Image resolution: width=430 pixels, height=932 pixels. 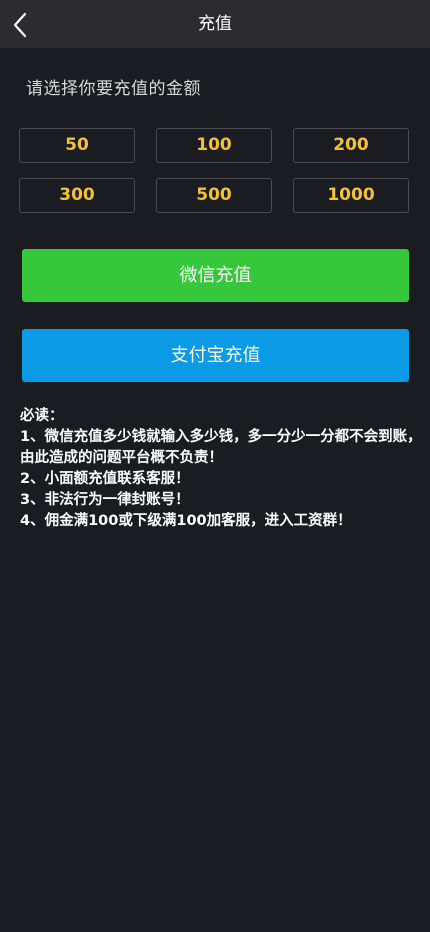 I want to click on notice-line-3: 3、非法行为一律封账号！, so click(x=105, y=500).